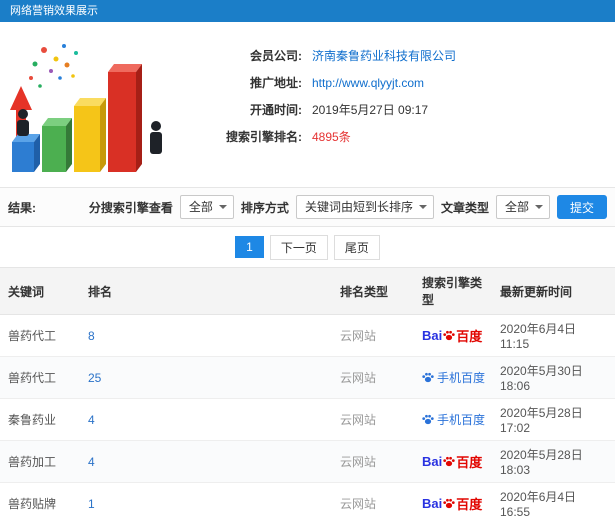 This screenshot has height=520, width=615. What do you see at coordinates (368, 83) in the screenshot?
I see `promo-url-link: http://www.qlyyjt.com` at bounding box center [368, 83].